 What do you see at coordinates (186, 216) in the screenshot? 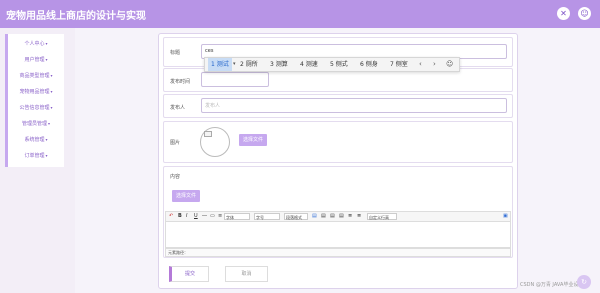
I see `italic-icon: I` at bounding box center [186, 216].